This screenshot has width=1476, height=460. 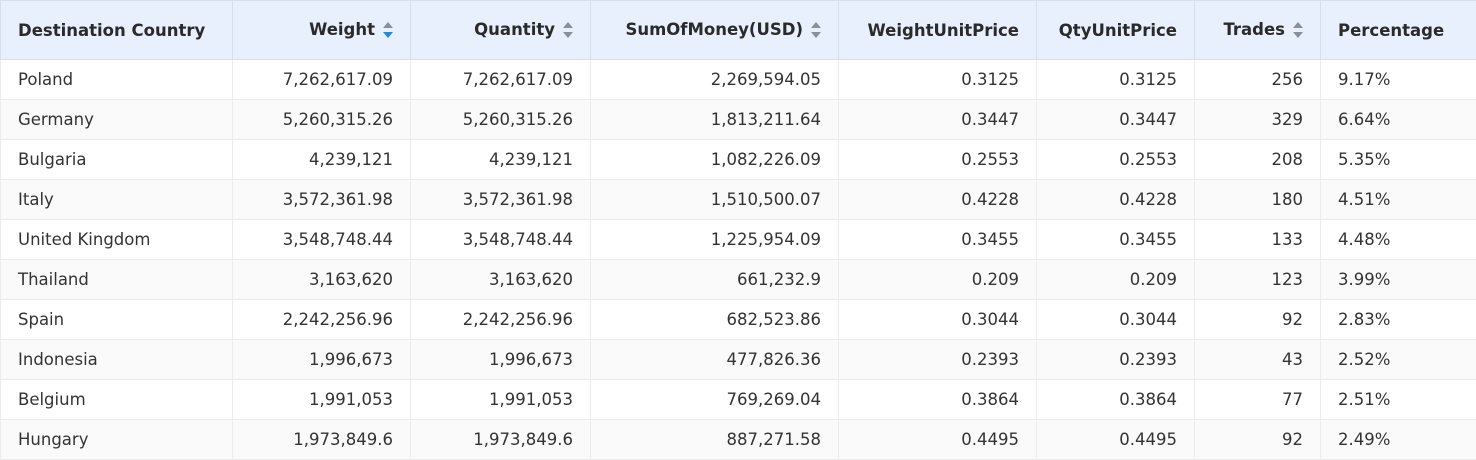 I want to click on cell-weight: 3,572,361.98, so click(x=321, y=199).